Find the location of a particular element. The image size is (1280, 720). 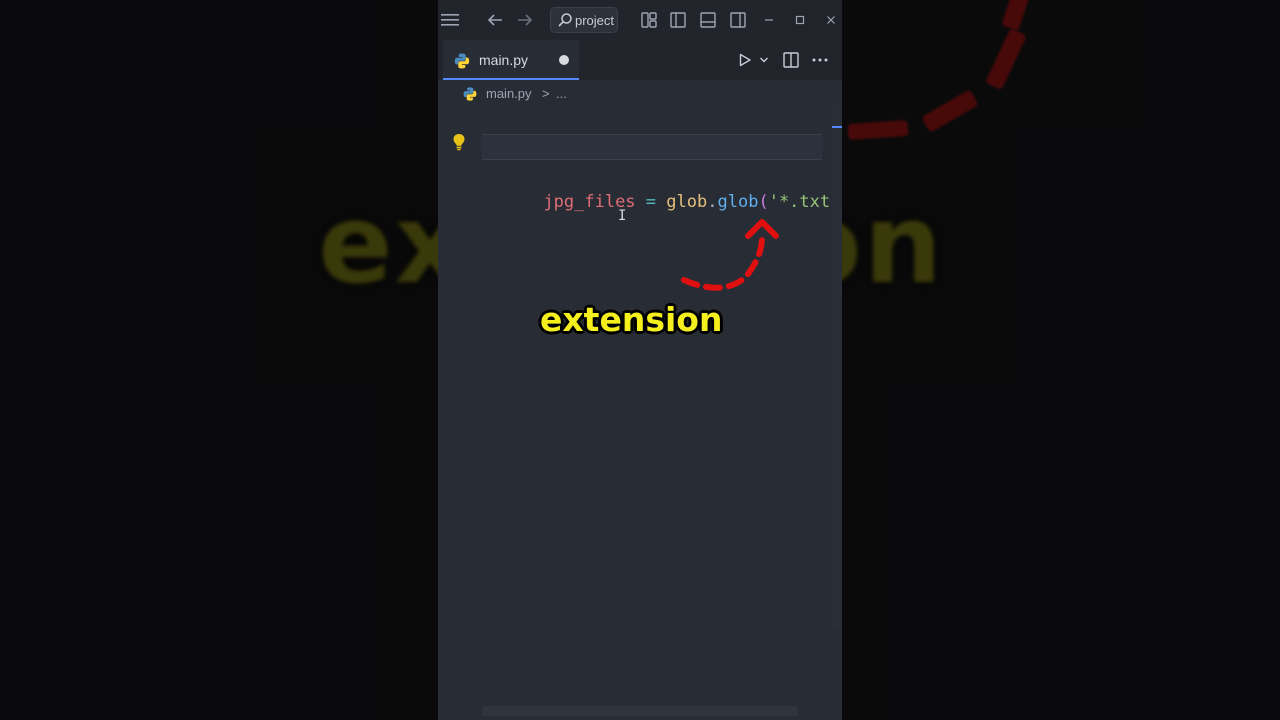

more-actions-icon is located at coordinates (820, 60).